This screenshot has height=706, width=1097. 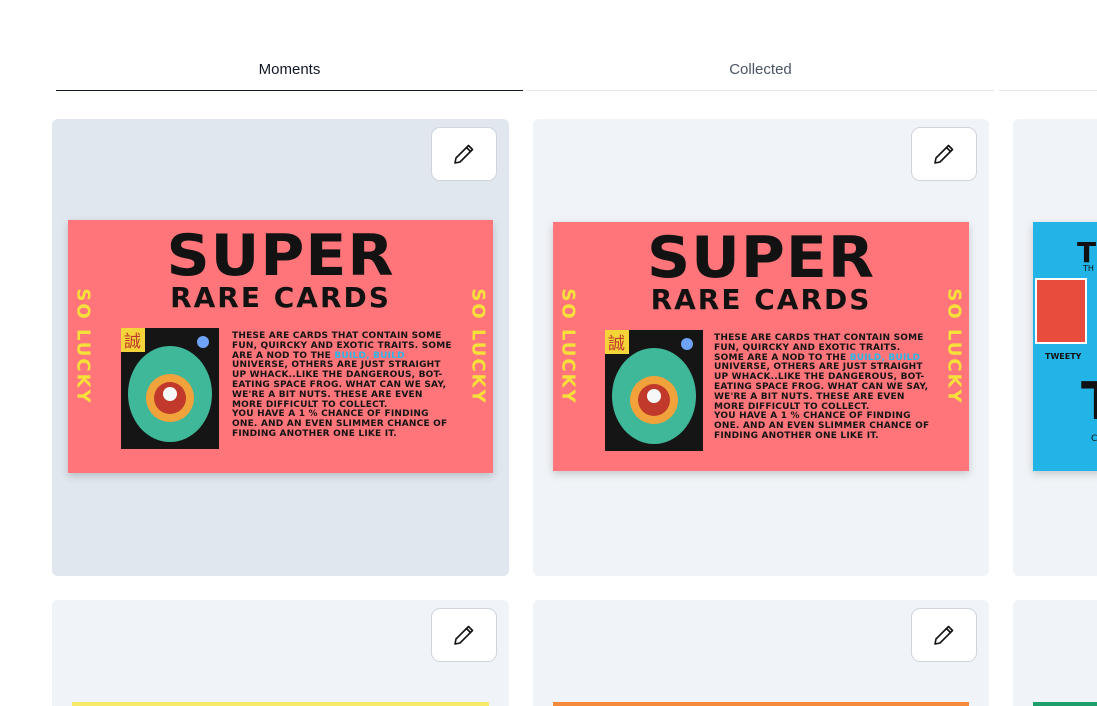 I want to click on art-subtitle: TH, so click(x=1088, y=268).